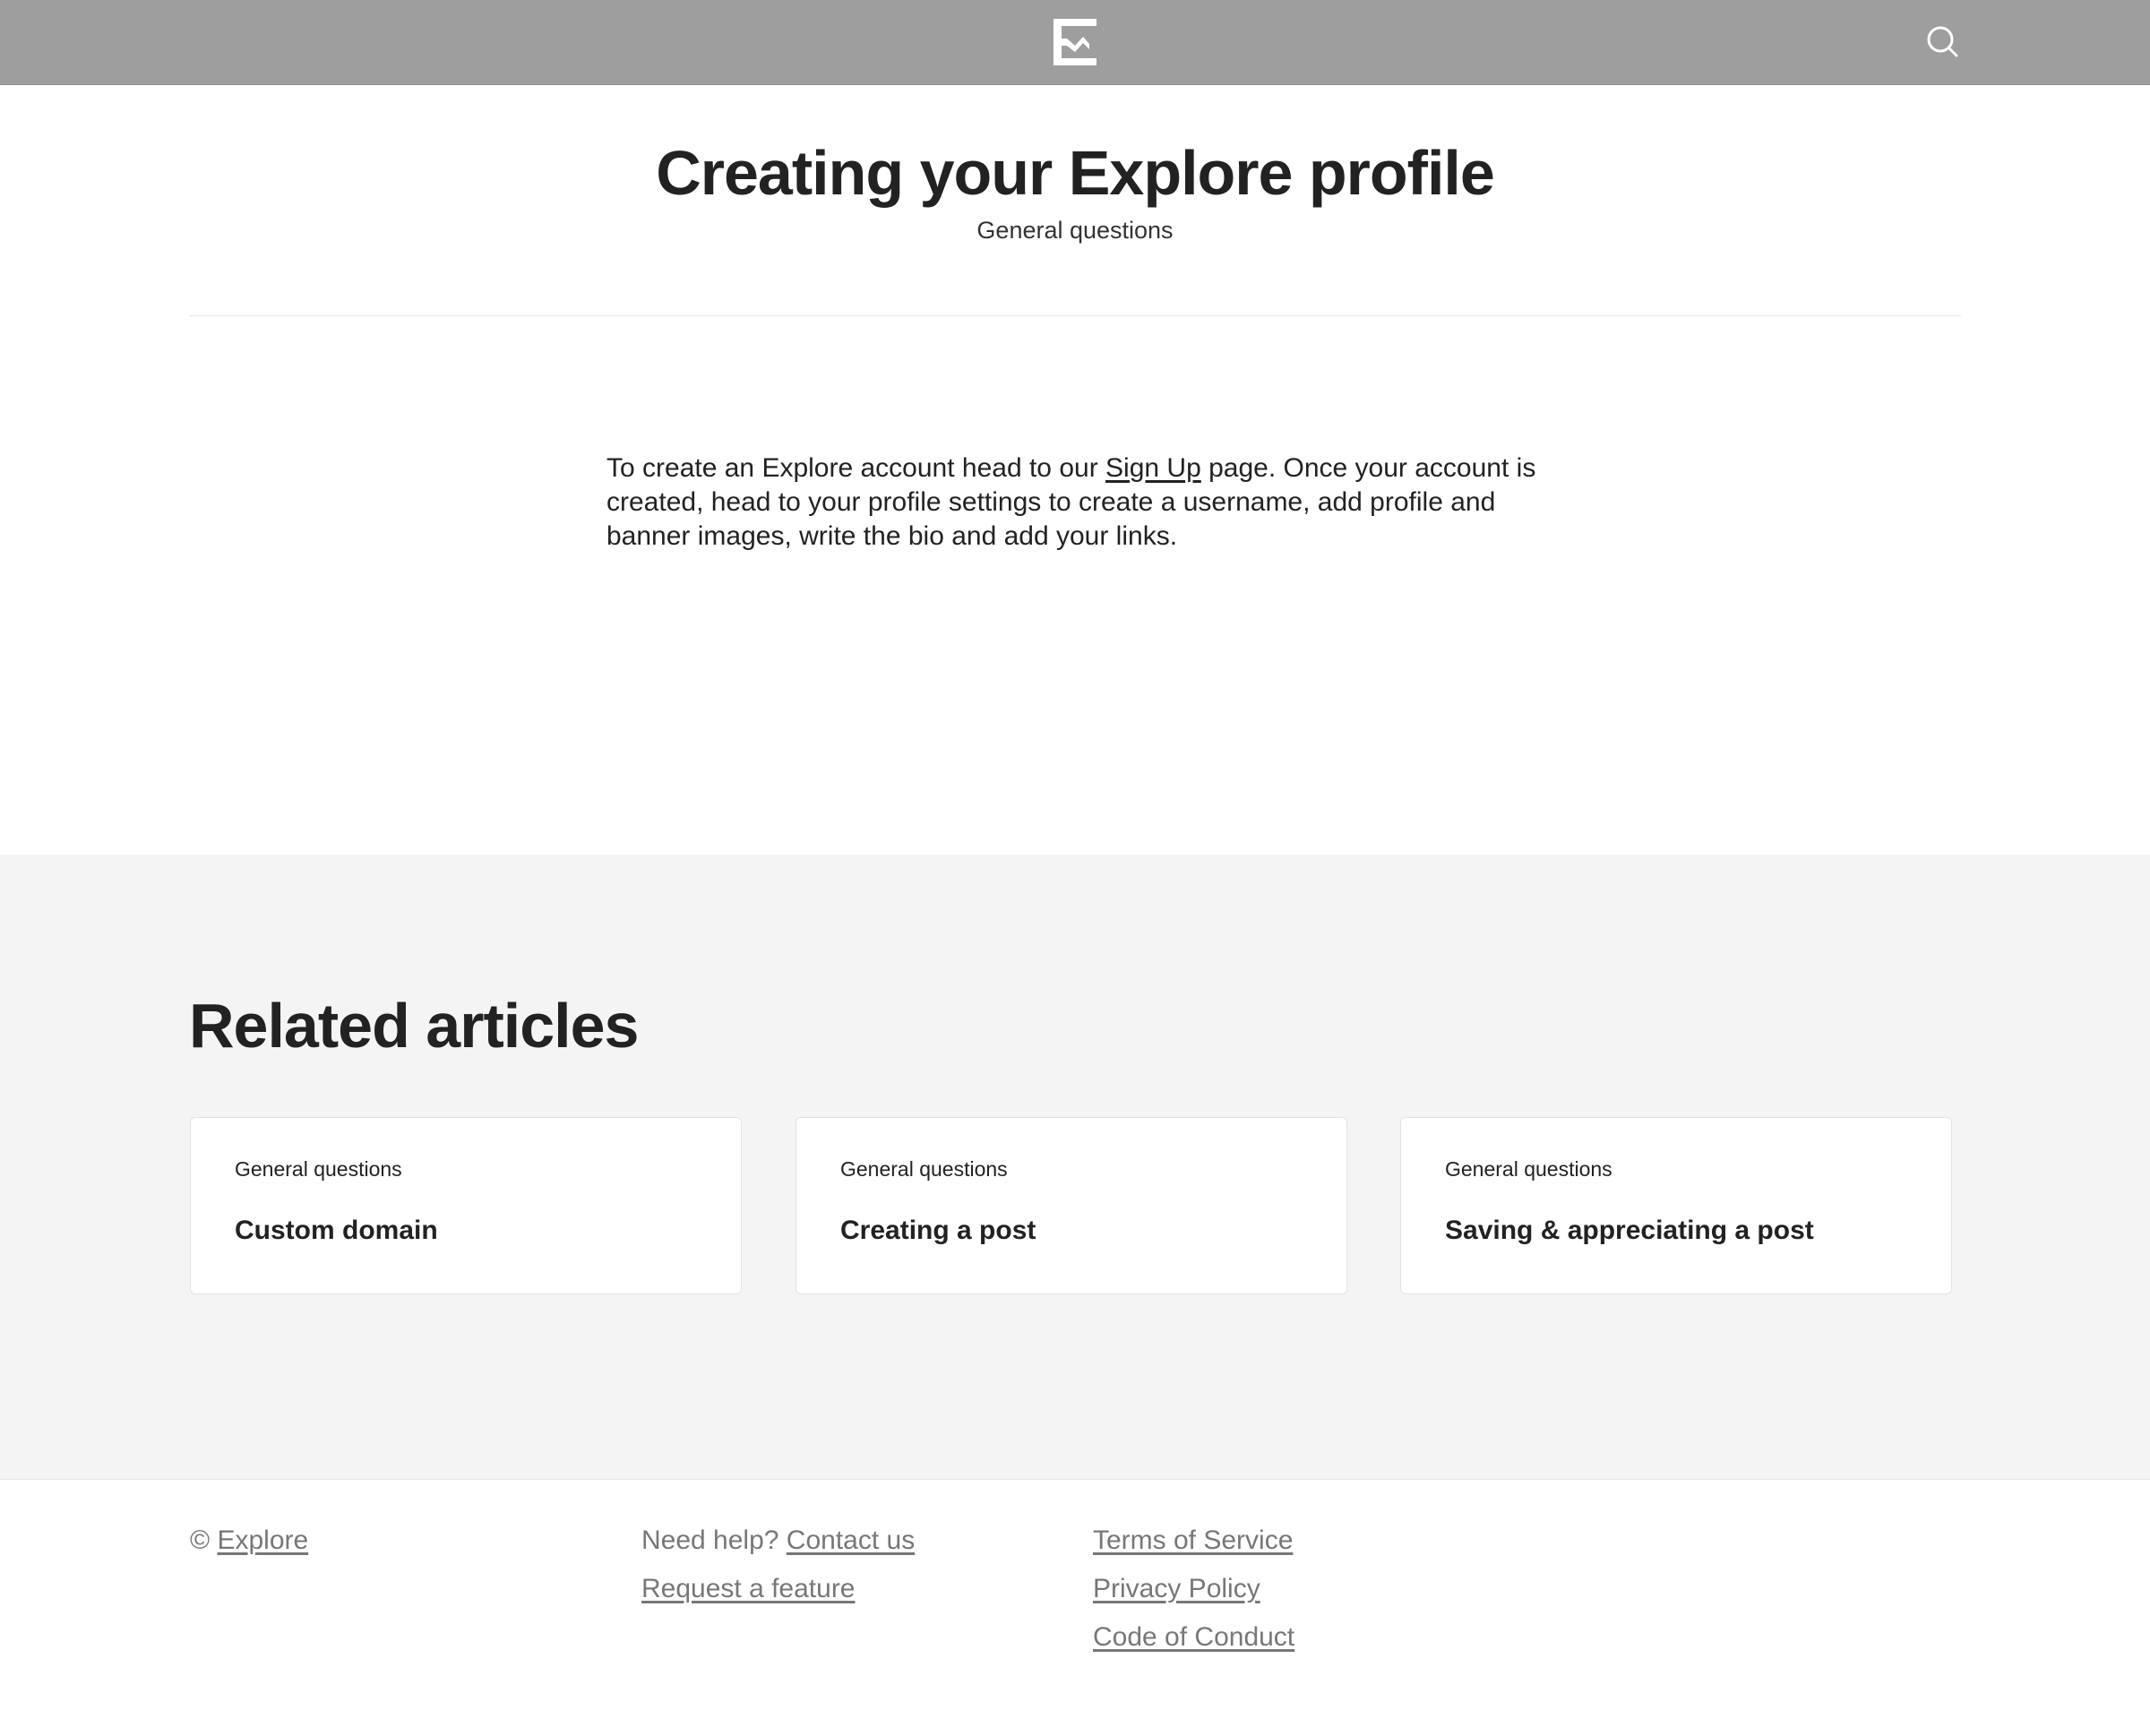 This screenshot has height=1736, width=2150. Describe the element at coordinates (1153, 468) in the screenshot. I see `sign-up-link: Sign Up` at that location.